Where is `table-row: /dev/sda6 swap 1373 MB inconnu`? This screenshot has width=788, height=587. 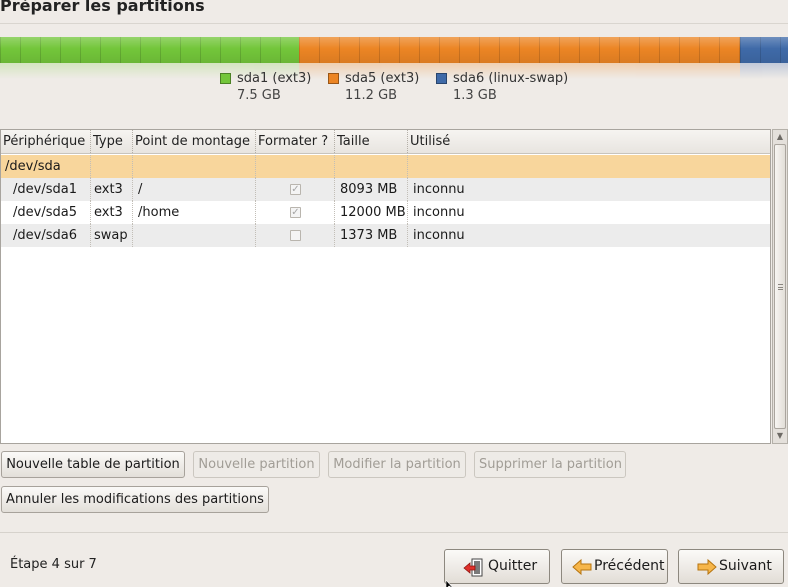 table-row: /dev/sda6 swap 1373 MB inconnu is located at coordinates (385, 235).